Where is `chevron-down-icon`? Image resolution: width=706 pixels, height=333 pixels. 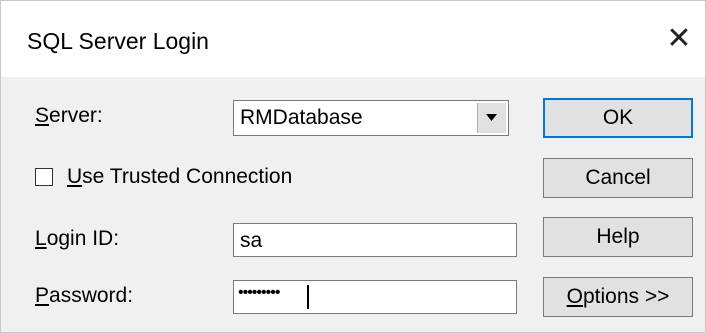
chevron-down-icon is located at coordinates (491, 117).